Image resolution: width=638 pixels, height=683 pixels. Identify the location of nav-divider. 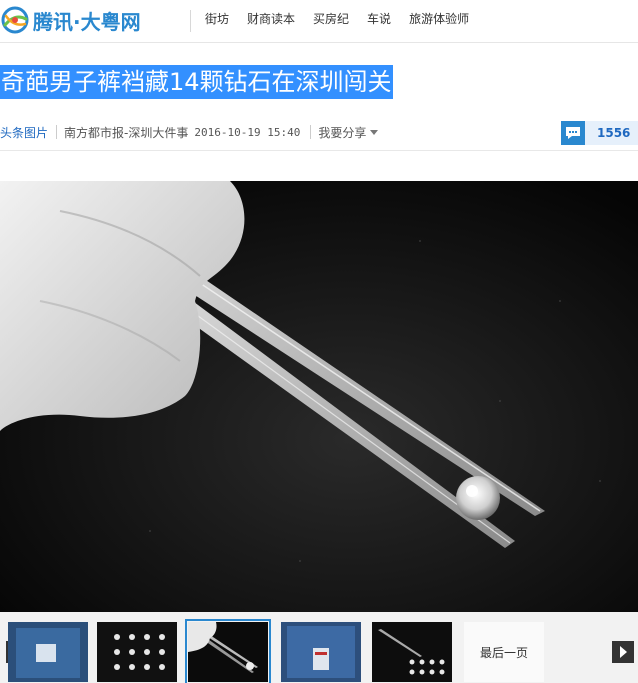
(190, 21).